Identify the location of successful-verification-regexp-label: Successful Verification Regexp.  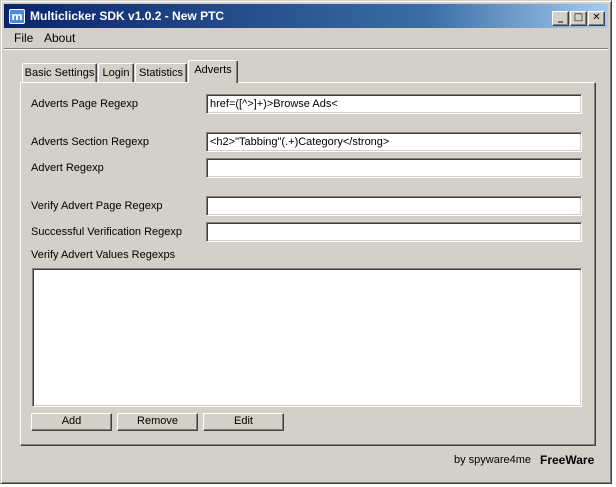
(107, 232).